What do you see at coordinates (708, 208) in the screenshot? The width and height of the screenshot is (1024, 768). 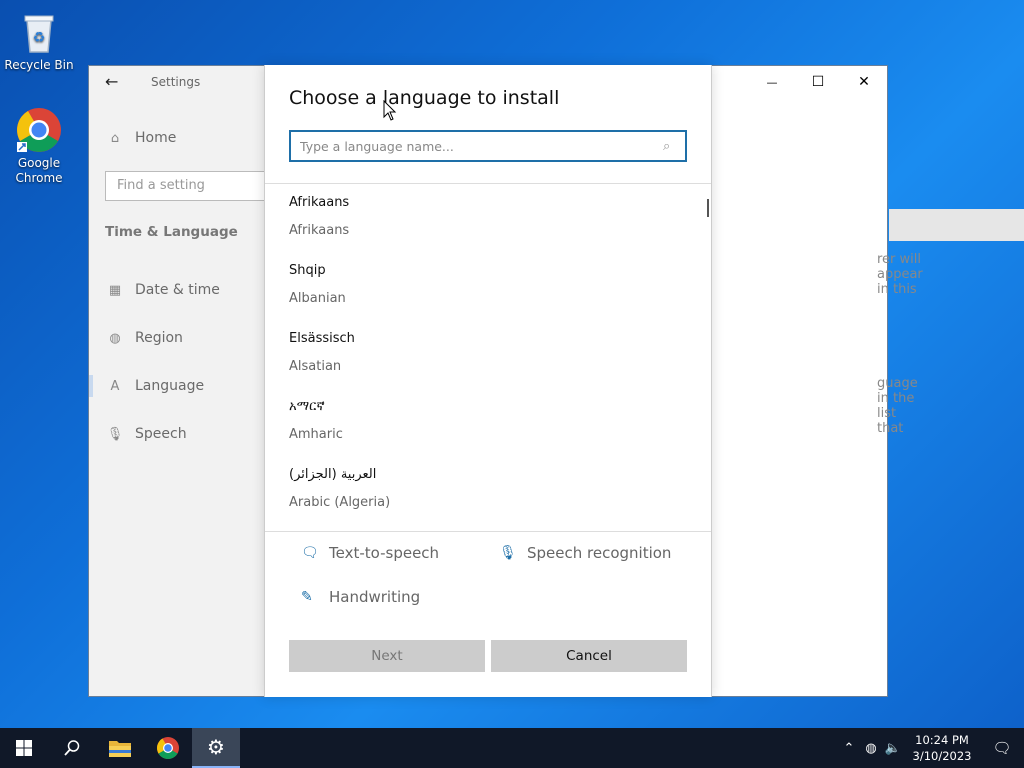 I see `scrollbar-thumb` at bounding box center [708, 208].